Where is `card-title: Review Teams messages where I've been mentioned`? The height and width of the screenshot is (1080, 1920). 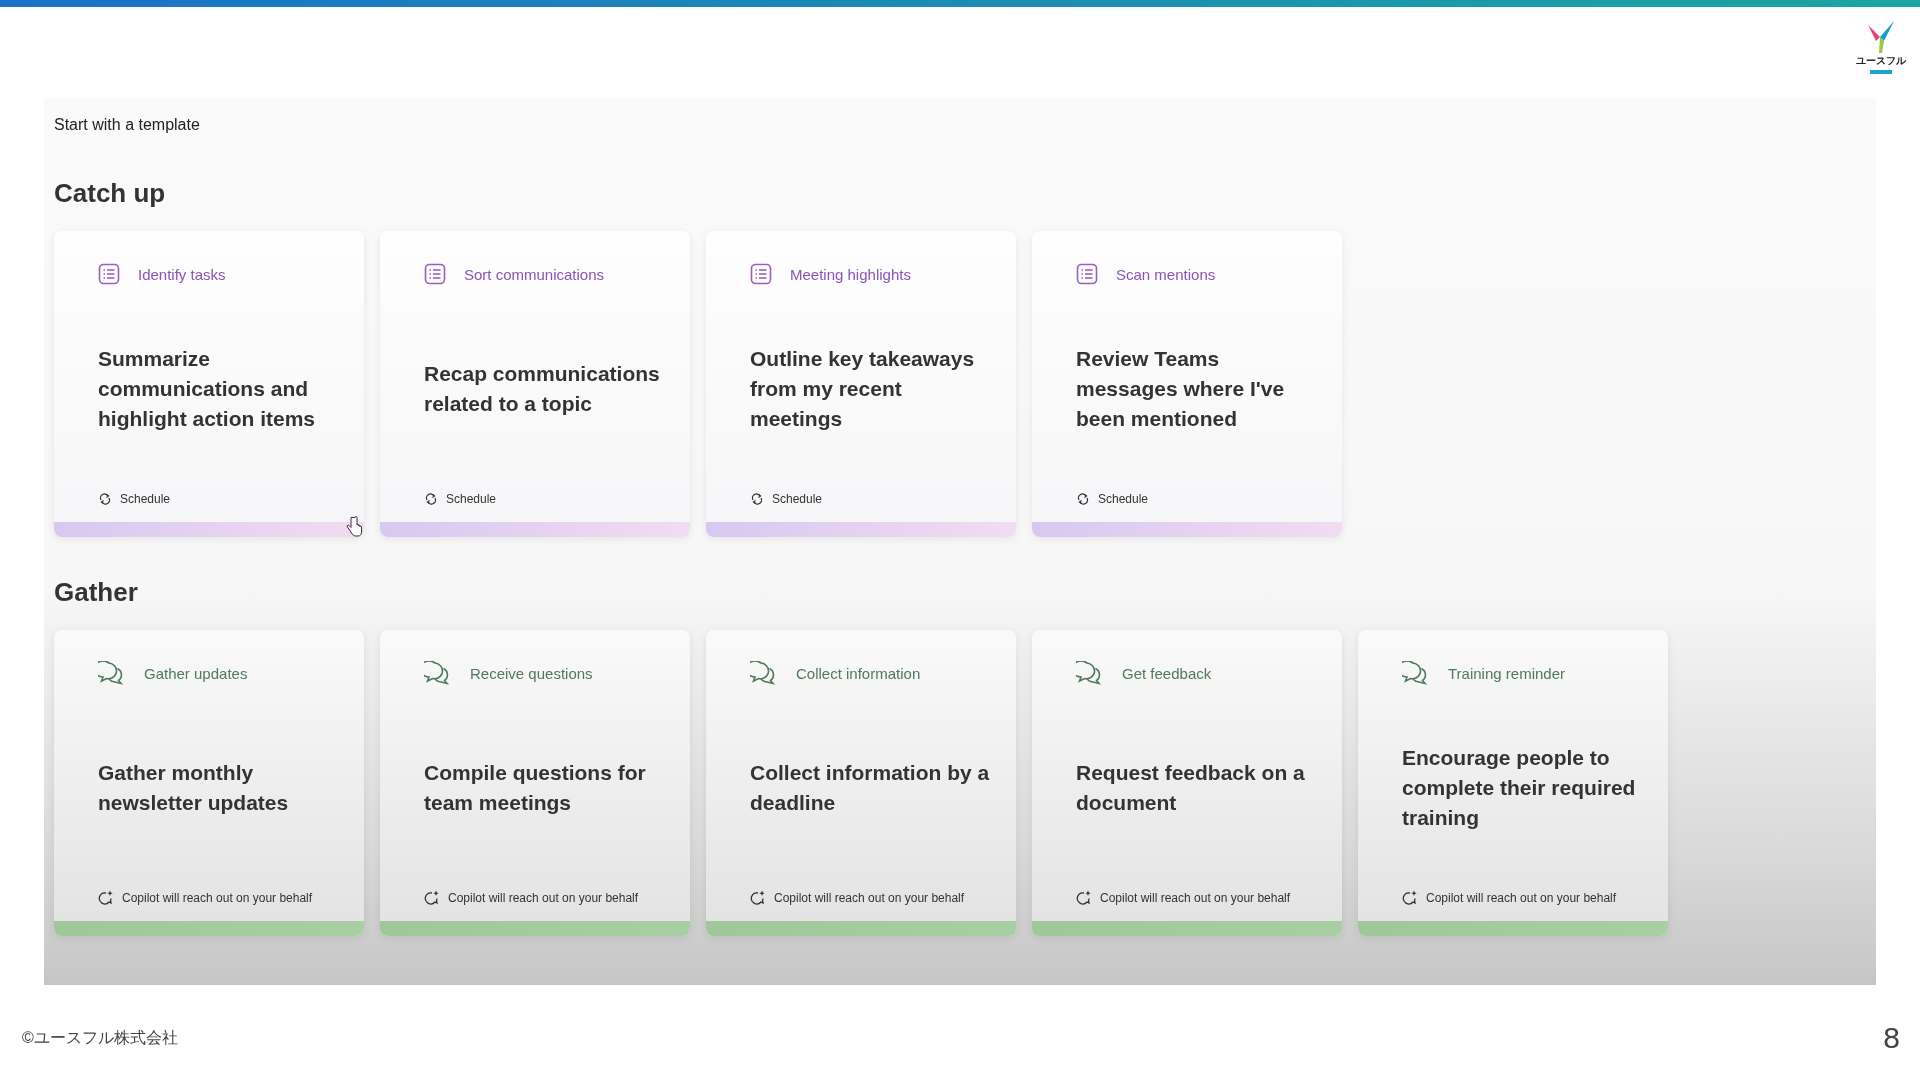
card-title: Review Teams messages where I've been mentioned is located at coordinates (1181, 389).